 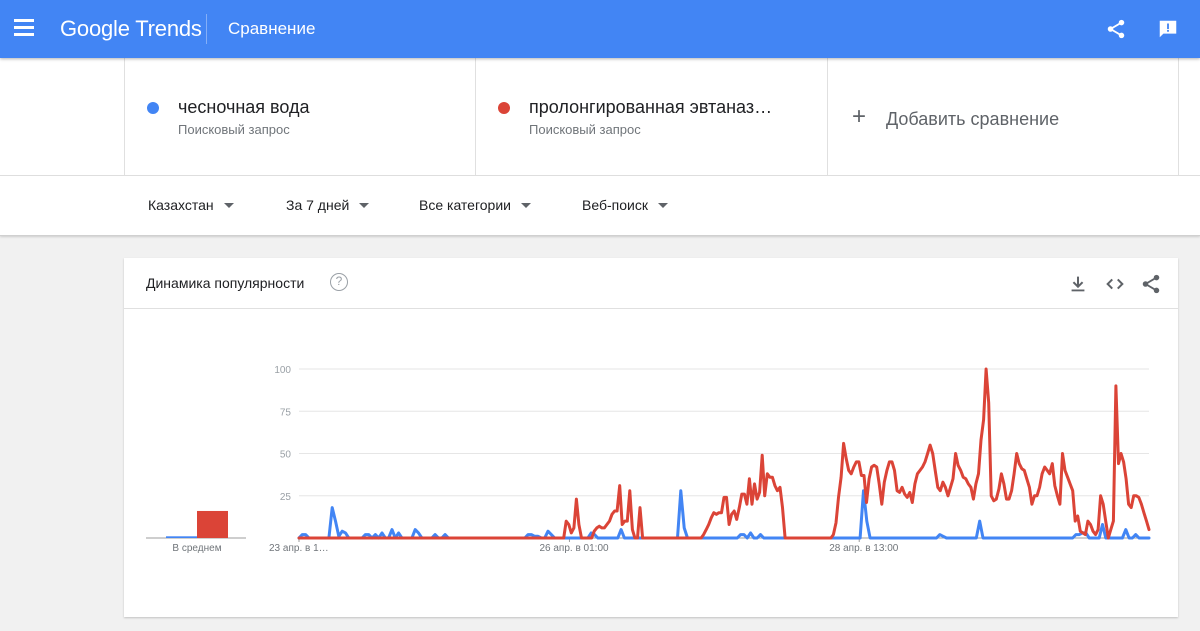 I want to click on help-icon: ?, so click(x=339, y=282).